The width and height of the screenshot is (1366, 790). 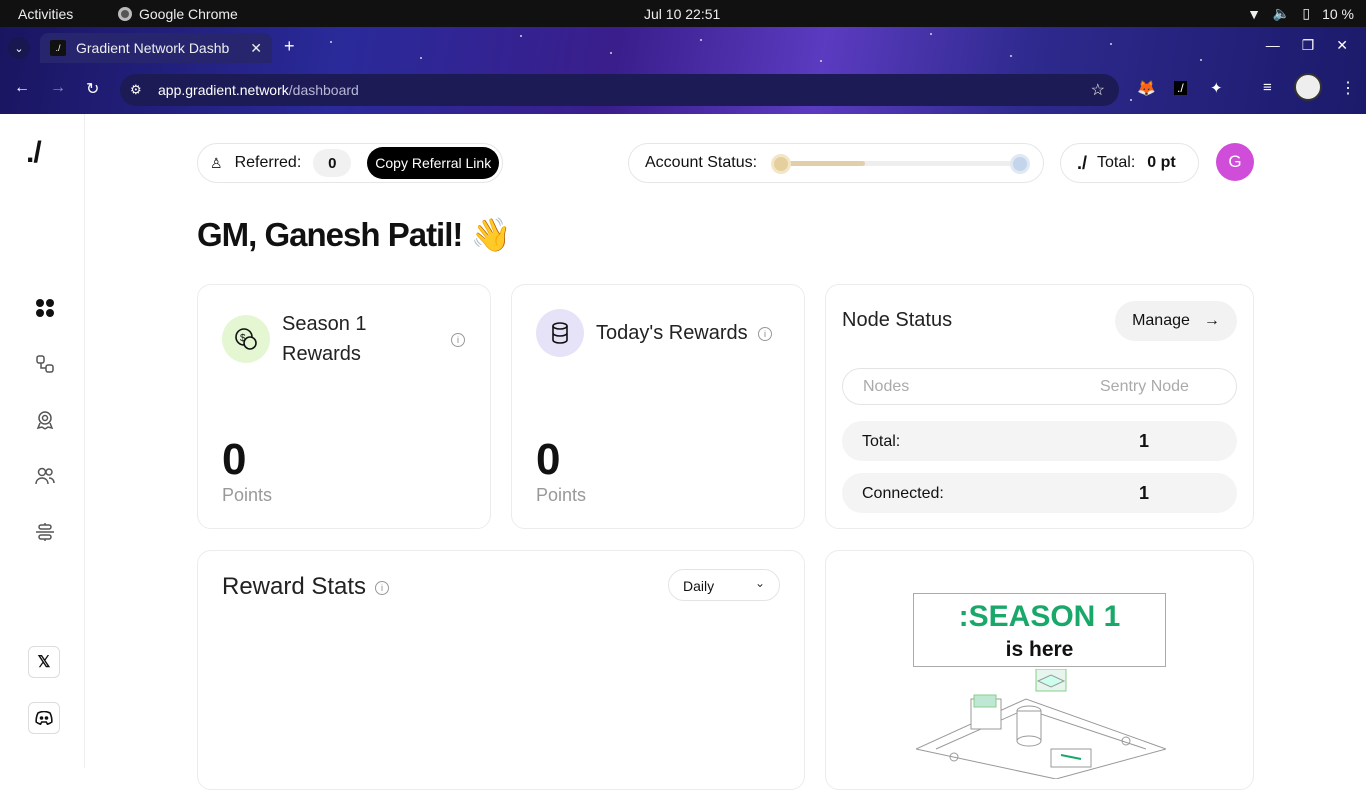 I want to click on maximize-icon: ❐, so click(x=1308, y=45).